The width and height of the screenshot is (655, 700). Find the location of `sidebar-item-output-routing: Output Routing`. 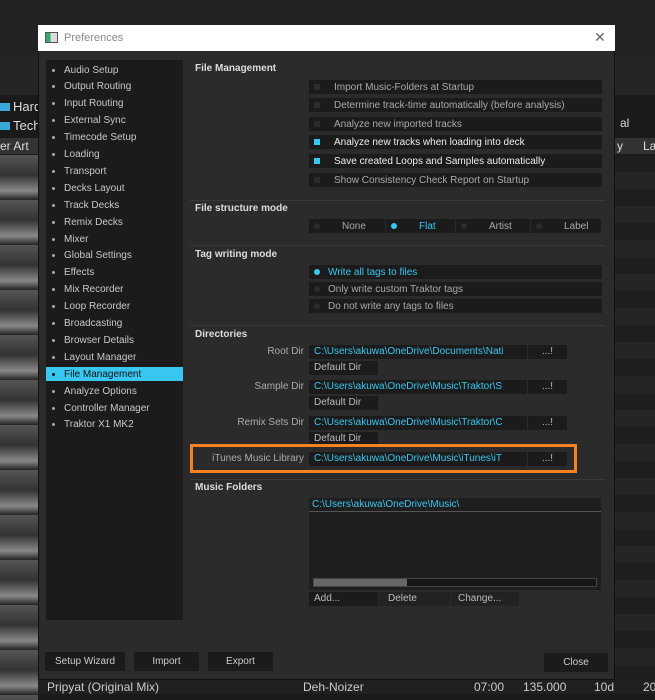

sidebar-item-output-routing: Output Routing is located at coordinates (114, 87).